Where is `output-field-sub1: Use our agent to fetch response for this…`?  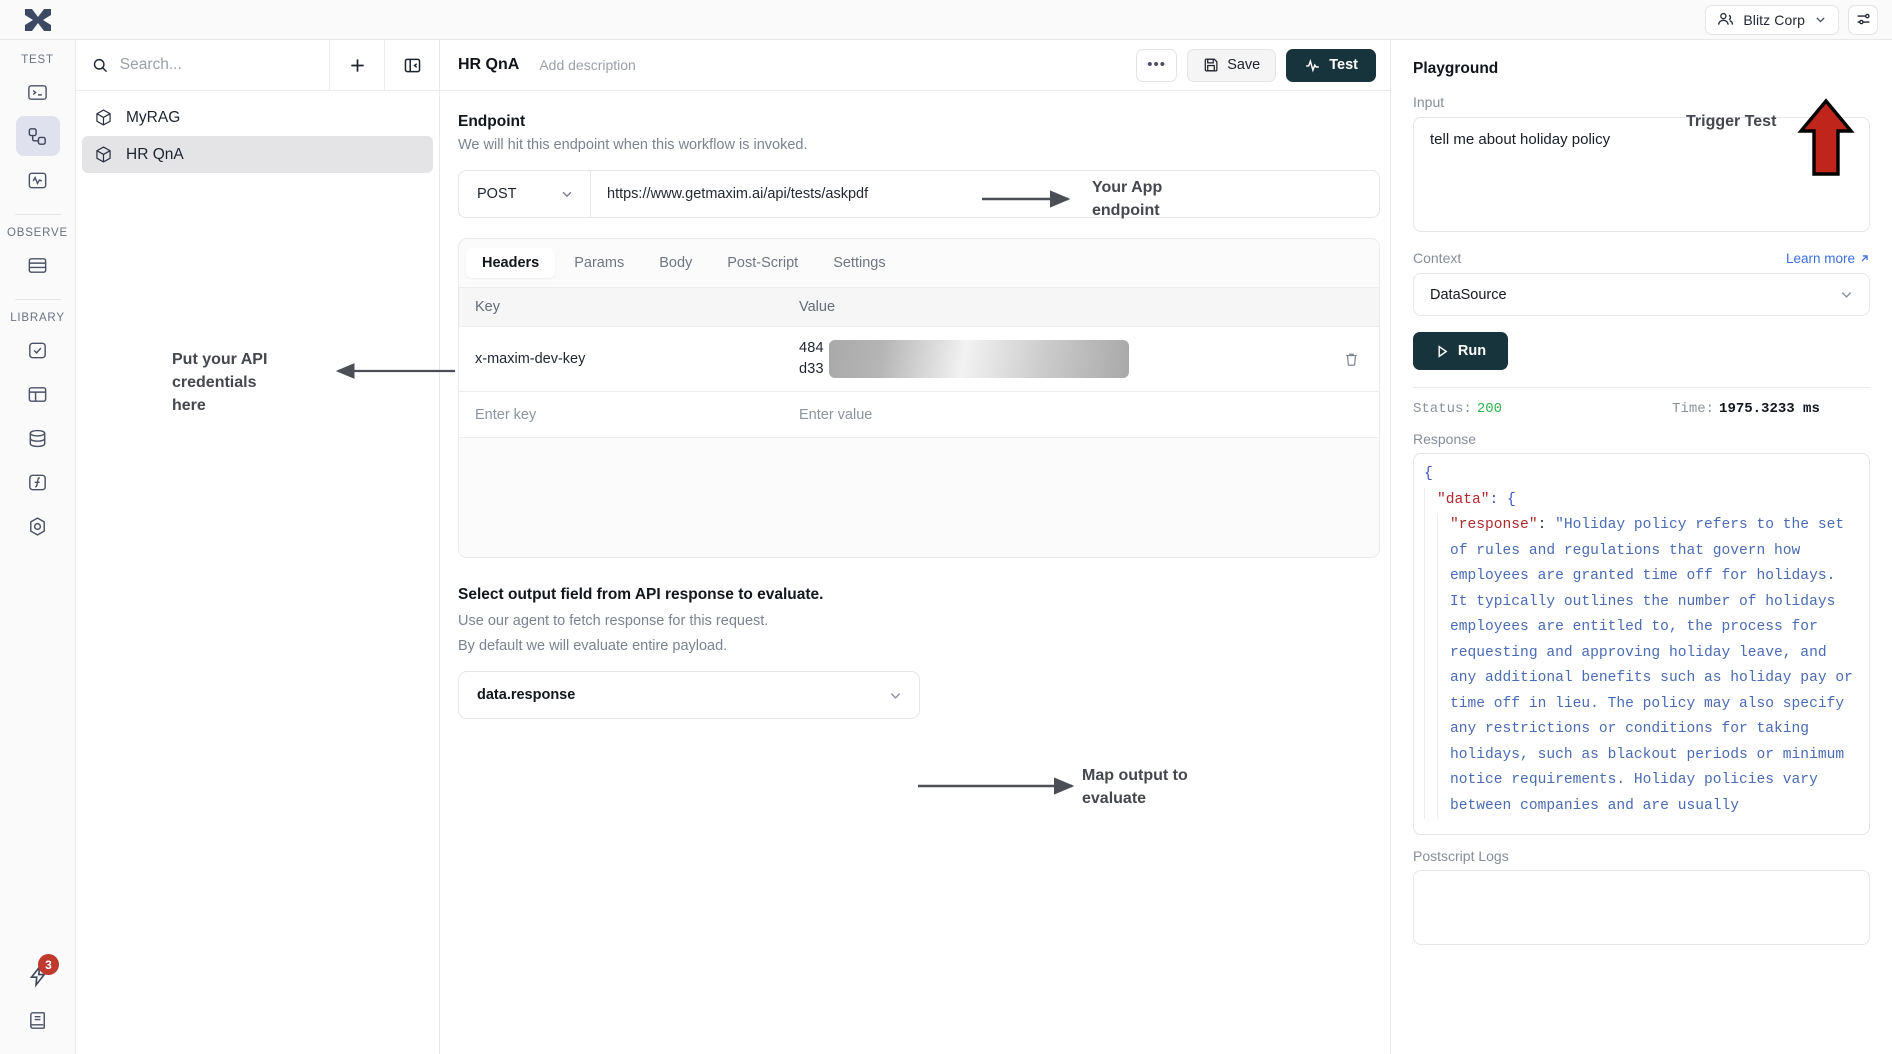 output-field-sub1: Use our agent to fetch response for this… is located at coordinates (613, 621).